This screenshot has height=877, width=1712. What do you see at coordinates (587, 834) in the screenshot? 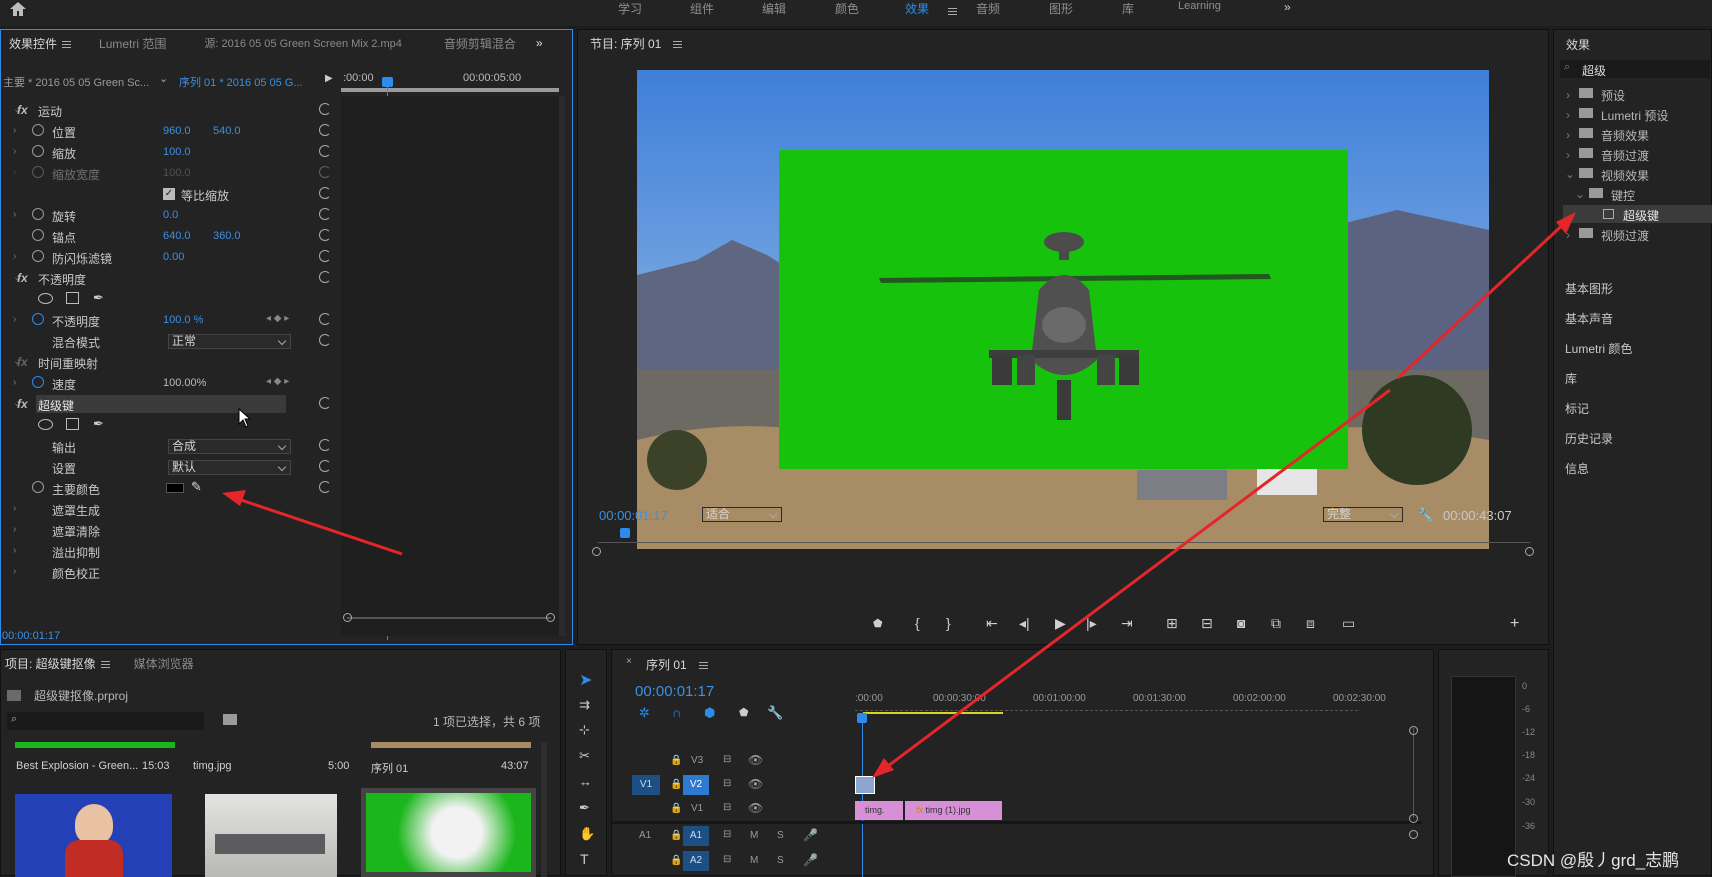
I see `hand-tool-icon: ✋` at bounding box center [587, 834].